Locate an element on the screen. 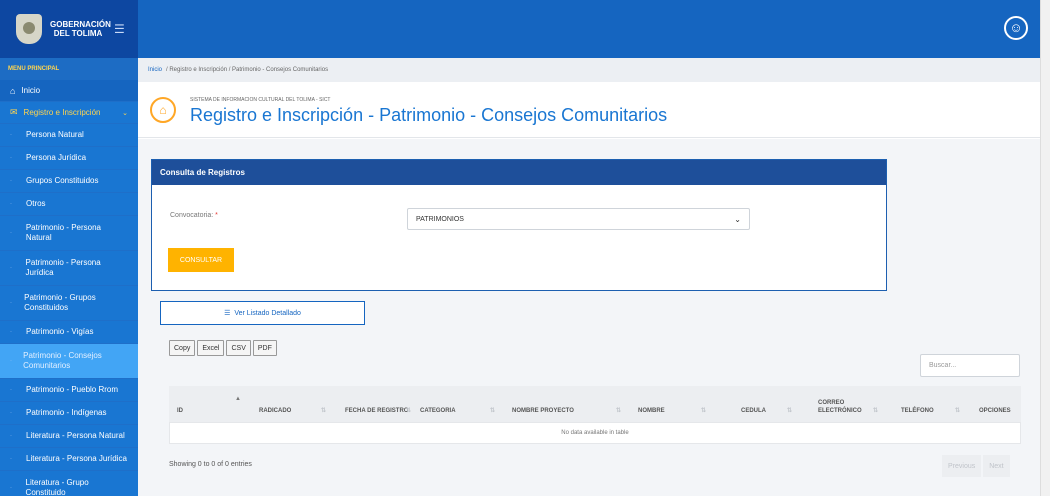  sidebar-subitem-otros: · Otros is located at coordinates (69, 204).